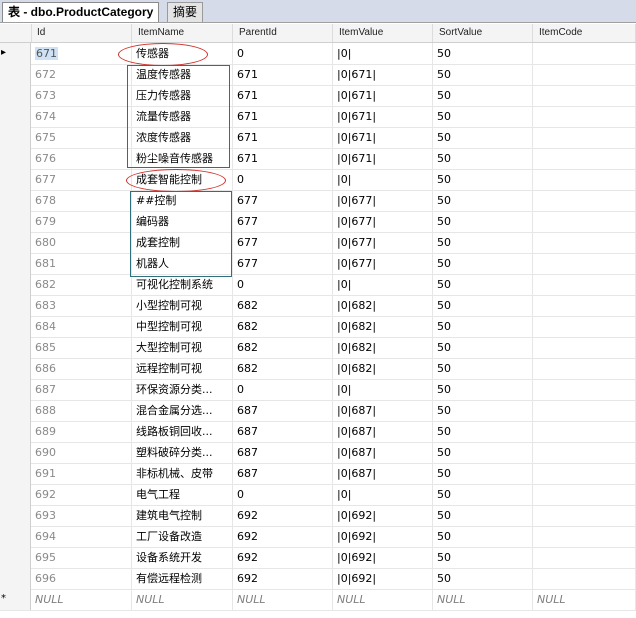 Image resolution: width=636 pixels, height=618 pixels. What do you see at coordinates (182, 284) in the screenshot?
I see `cell-itemname: 可视化控制系统` at bounding box center [182, 284].